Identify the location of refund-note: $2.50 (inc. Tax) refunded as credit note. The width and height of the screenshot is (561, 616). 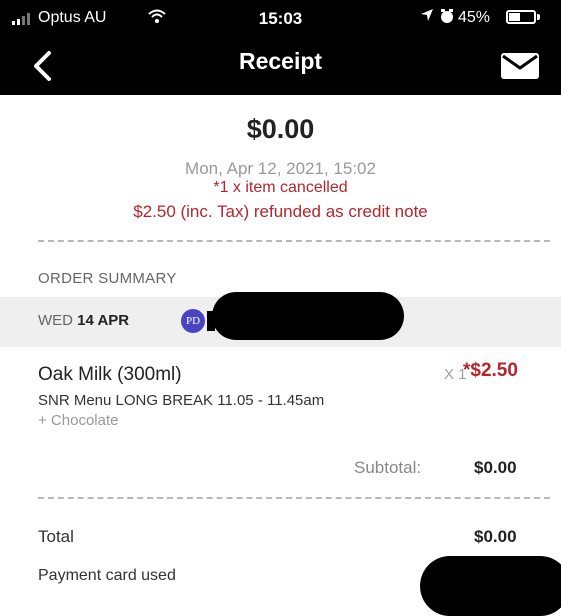
(280, 211).